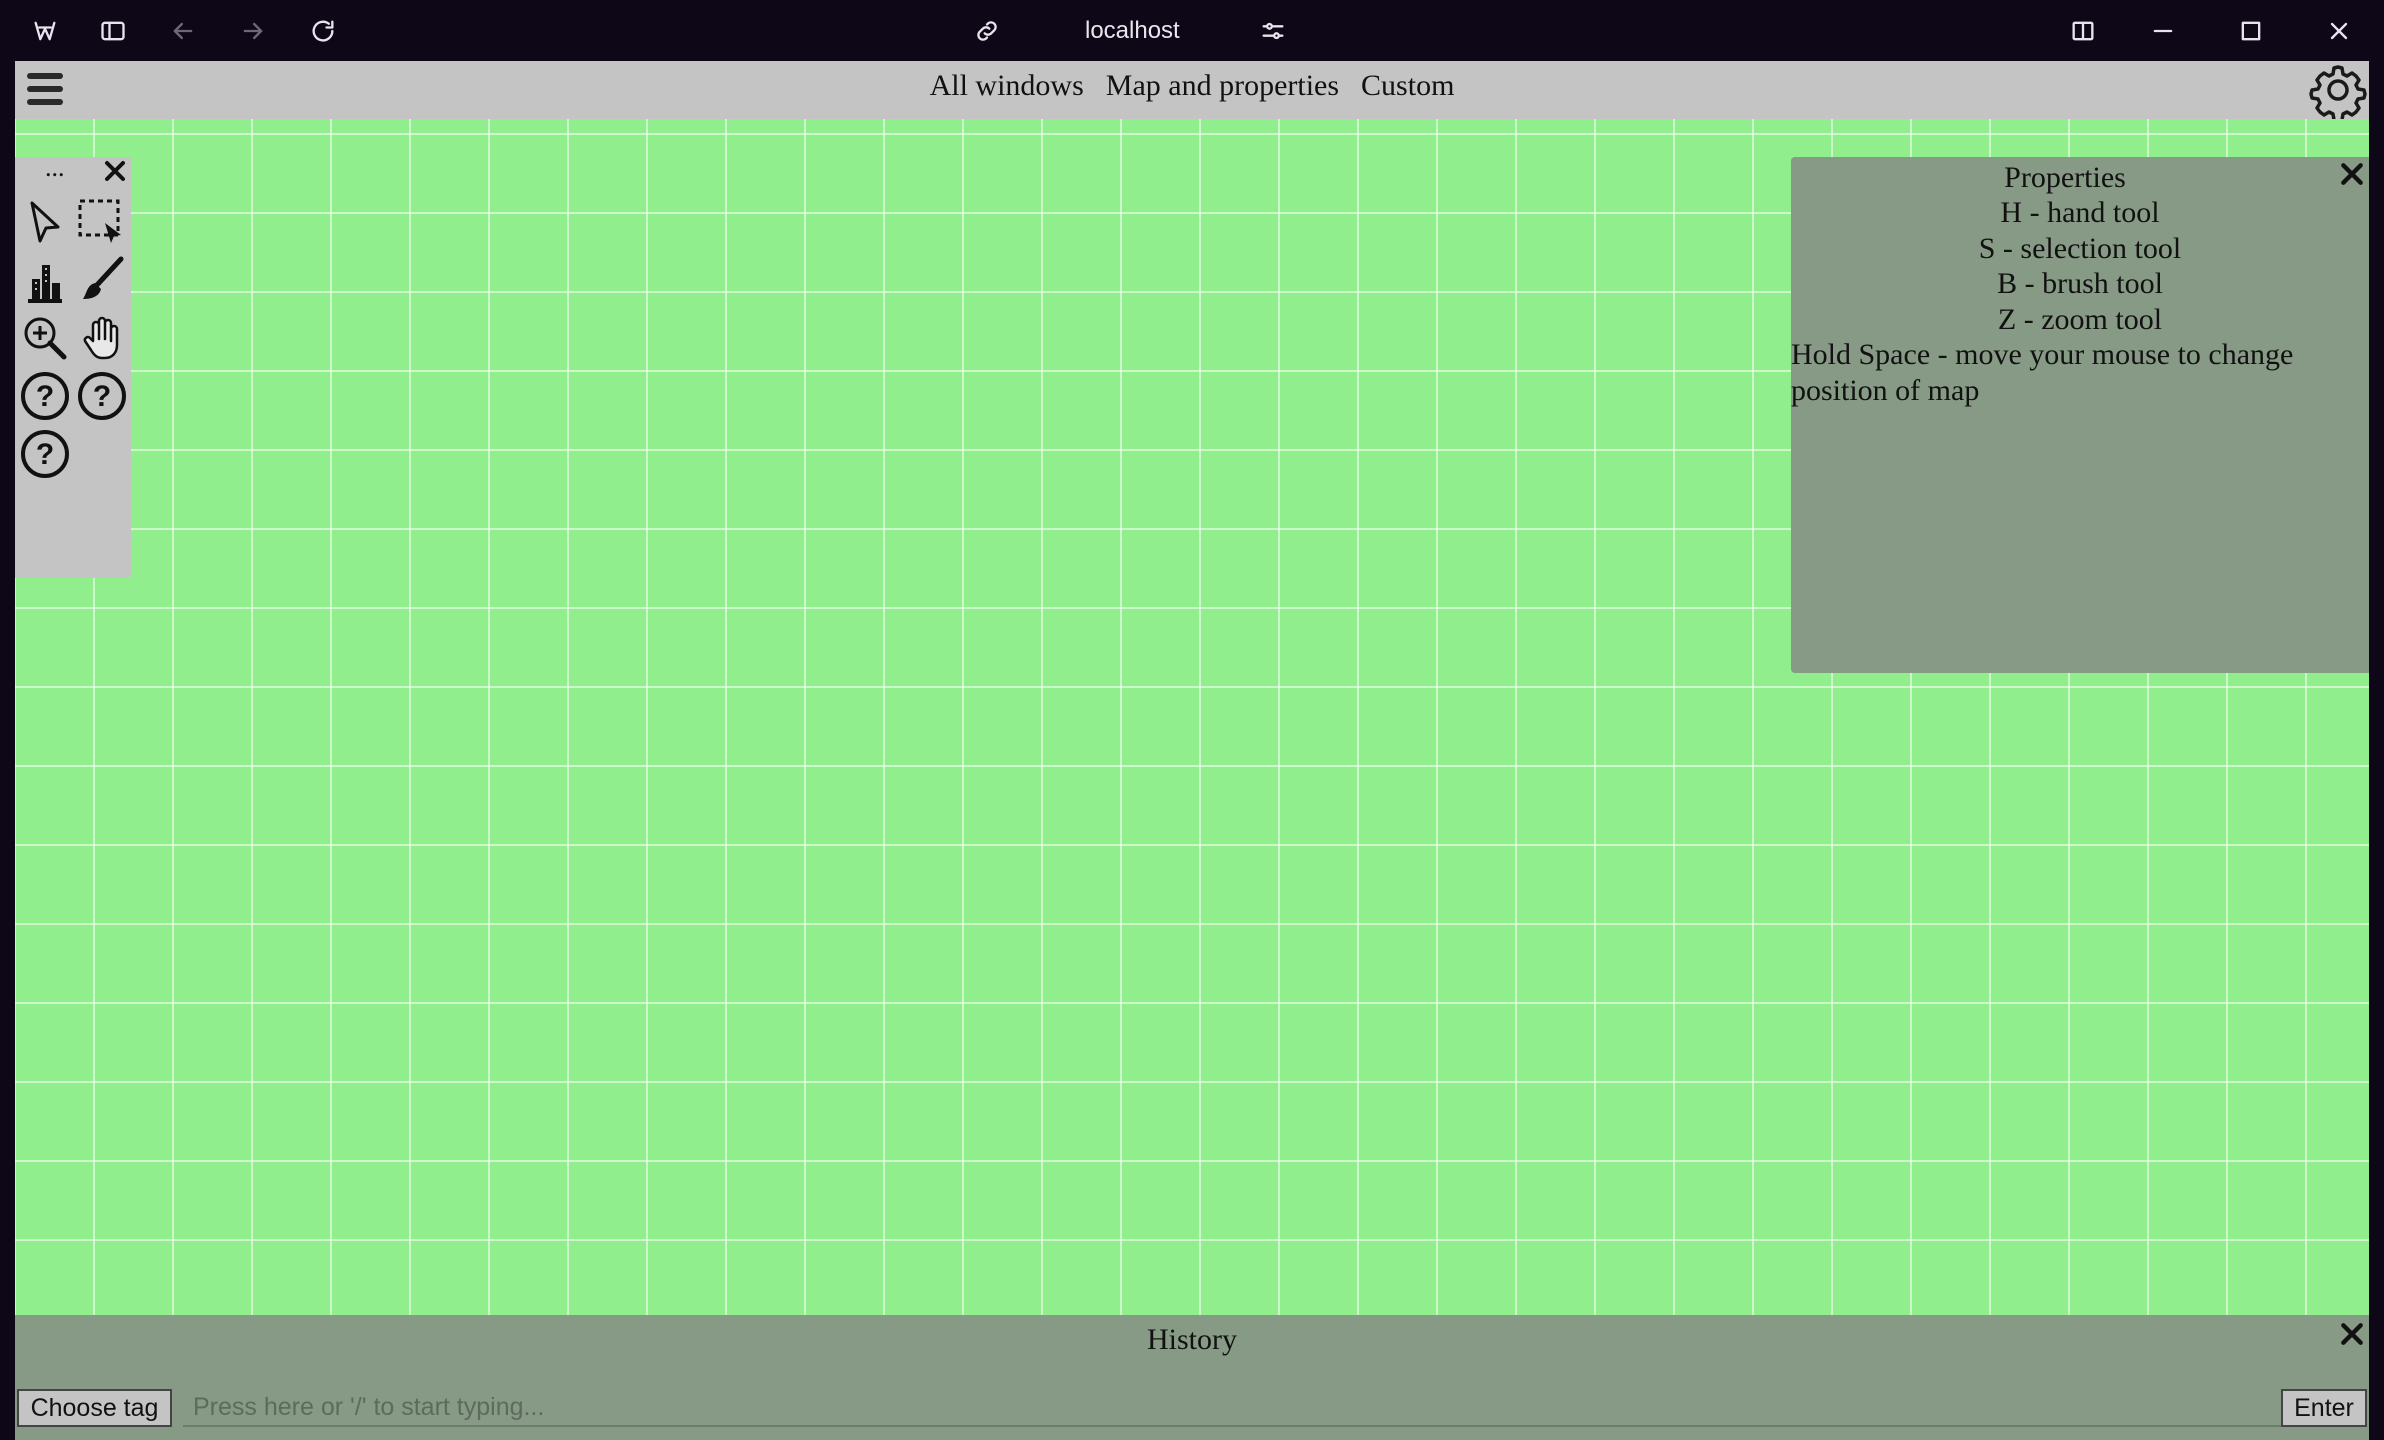 The image size is (2384, 1440). I want to click on top-menu-bar: All windows Map and properties Custom, so click(1192, 92).